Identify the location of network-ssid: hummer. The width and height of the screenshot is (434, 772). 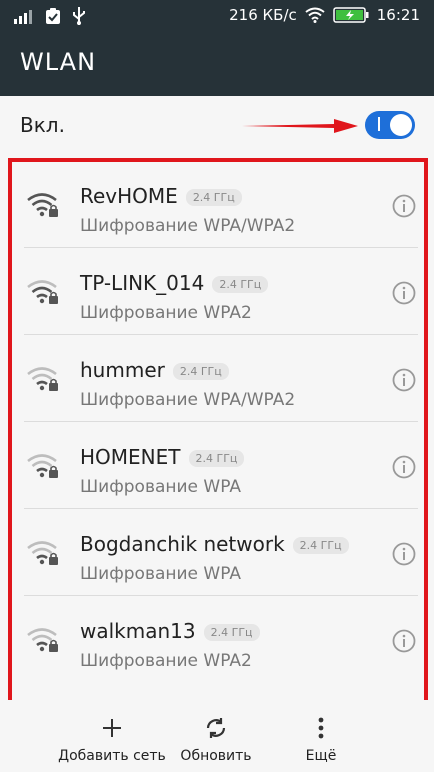
(122, 370).